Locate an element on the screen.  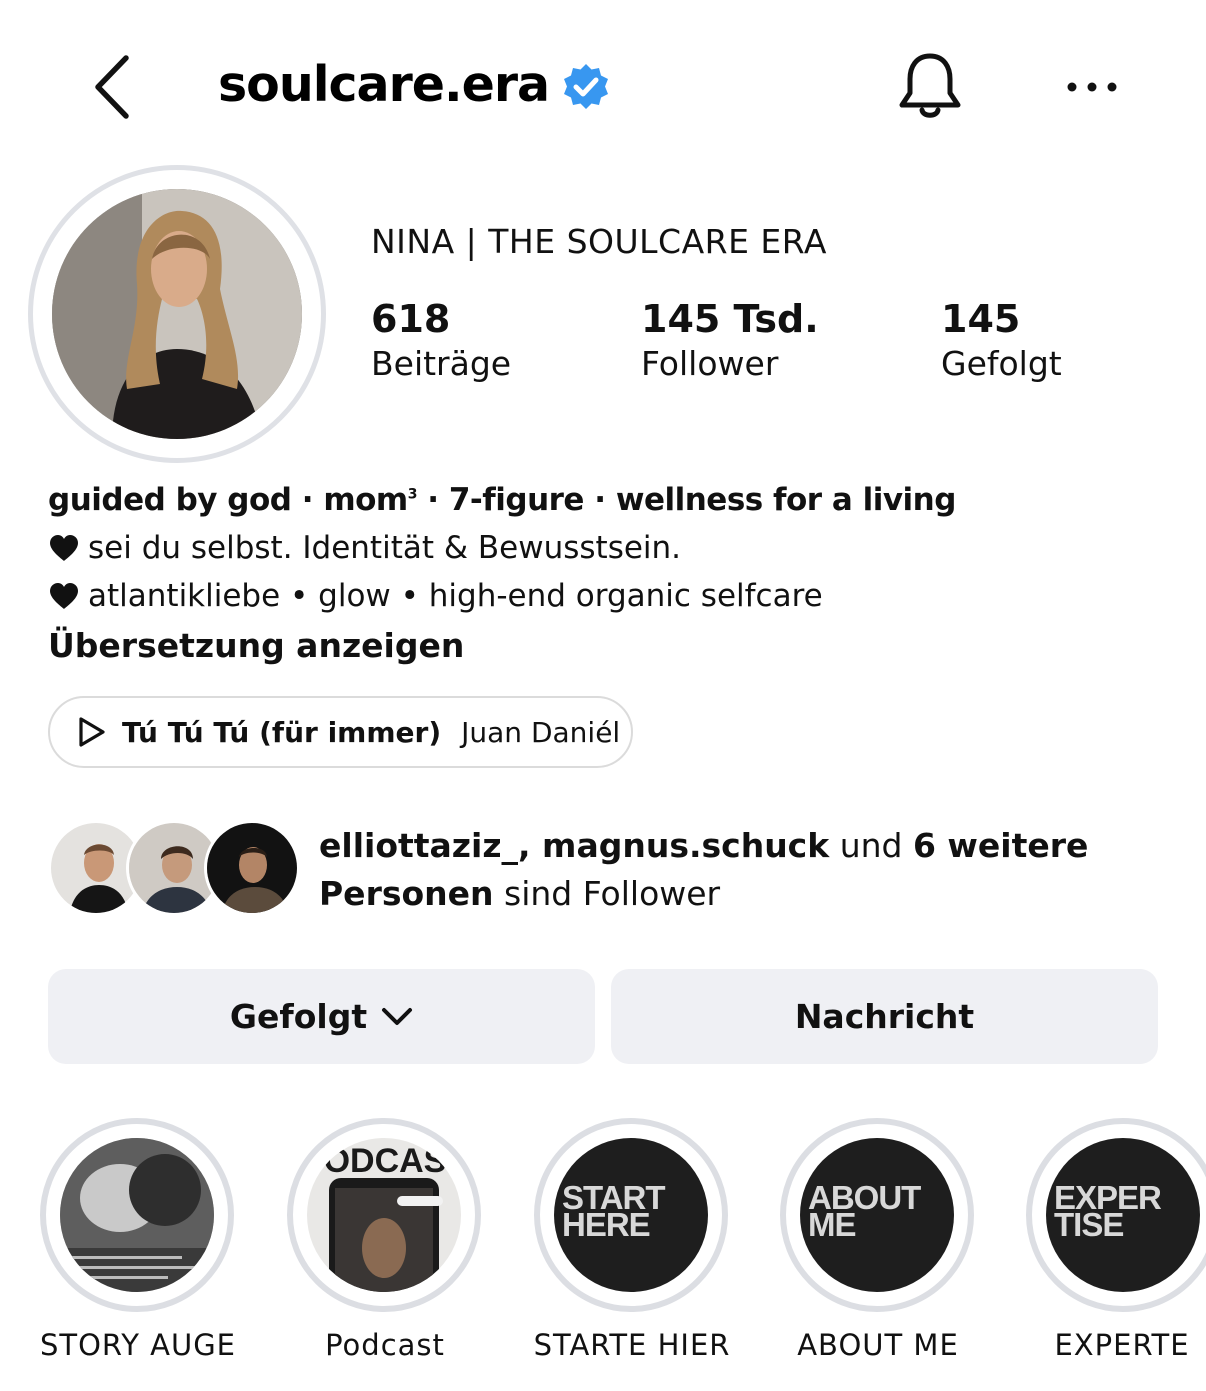
mutual-suffix: sind Follower is located at coordinates (607, 893).